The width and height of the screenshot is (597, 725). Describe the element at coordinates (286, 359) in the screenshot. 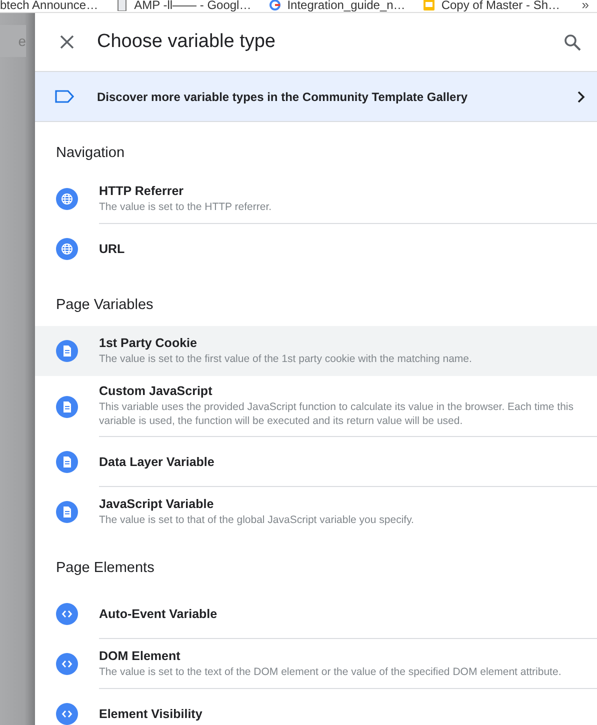

I see `item-description: The value is set to the first value of the 1st party cookie with the matching name.` at that location.